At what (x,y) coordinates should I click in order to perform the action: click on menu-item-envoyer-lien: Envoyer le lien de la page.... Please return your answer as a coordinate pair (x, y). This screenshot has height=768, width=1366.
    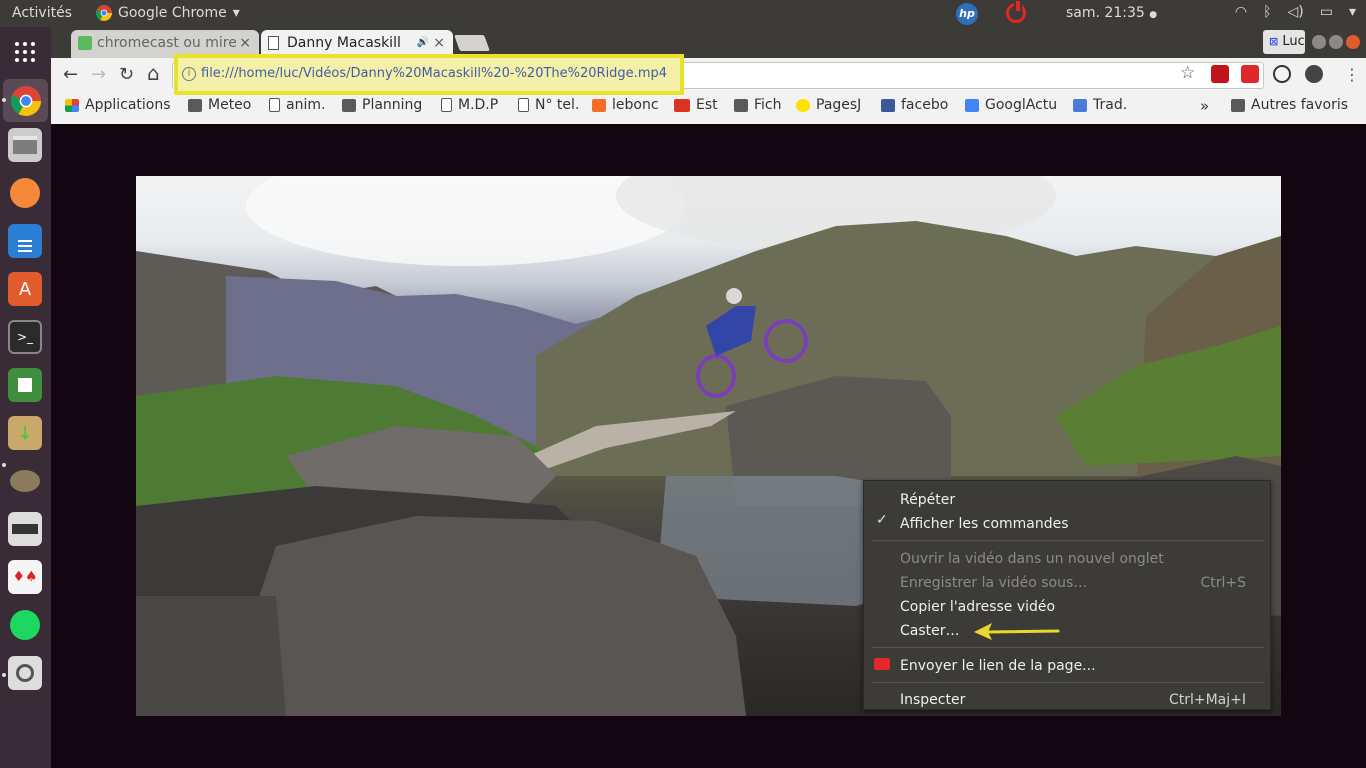
    Looking at the image, I should click on (998, 666).